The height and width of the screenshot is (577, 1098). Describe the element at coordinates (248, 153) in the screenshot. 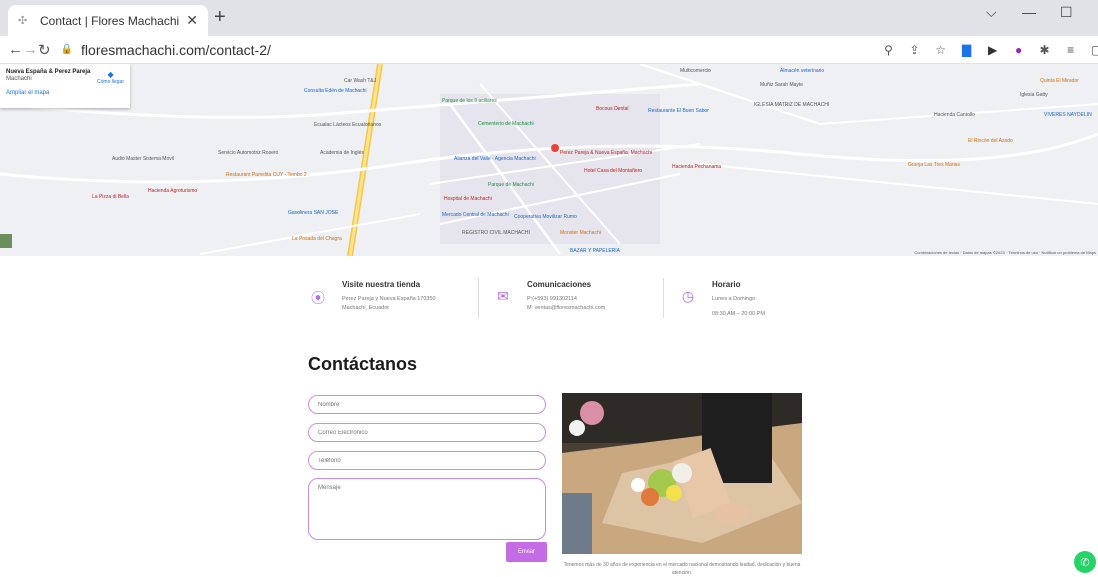

I see `map-label: Servicio Automotriz Rosero` at that location.